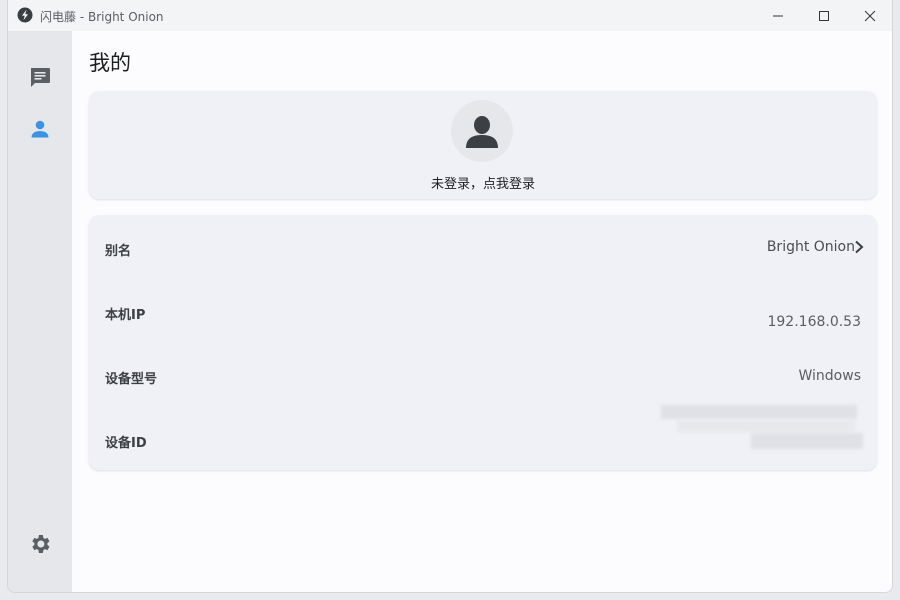 Image resolution: width=900 pixels, height=600 pixels. I want to click on maximize-icon, so click(824, 15).